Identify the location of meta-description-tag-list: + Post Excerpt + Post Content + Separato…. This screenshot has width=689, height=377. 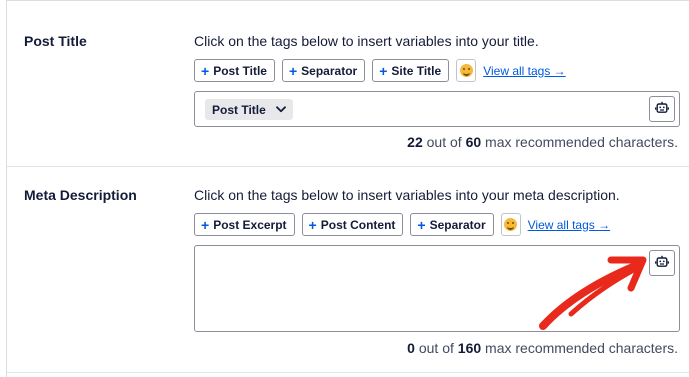
(402, 224).